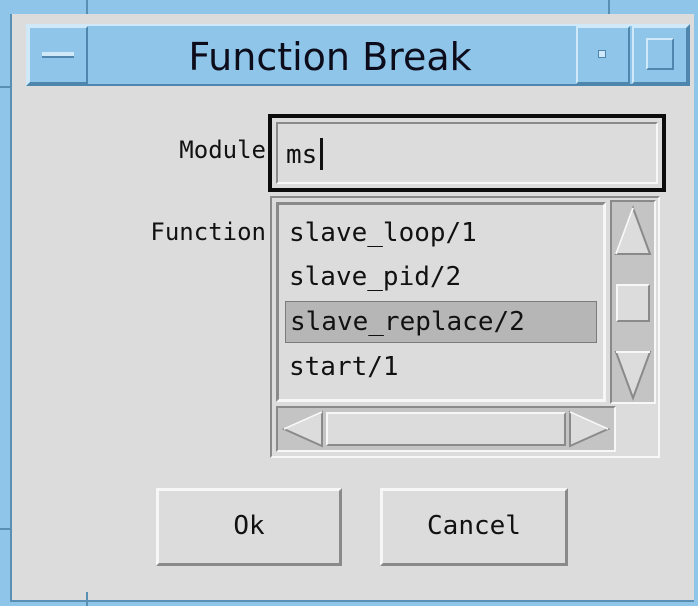 This screenshot has width=698, height=606. I want to click on text-cursor, so click(321, 154).